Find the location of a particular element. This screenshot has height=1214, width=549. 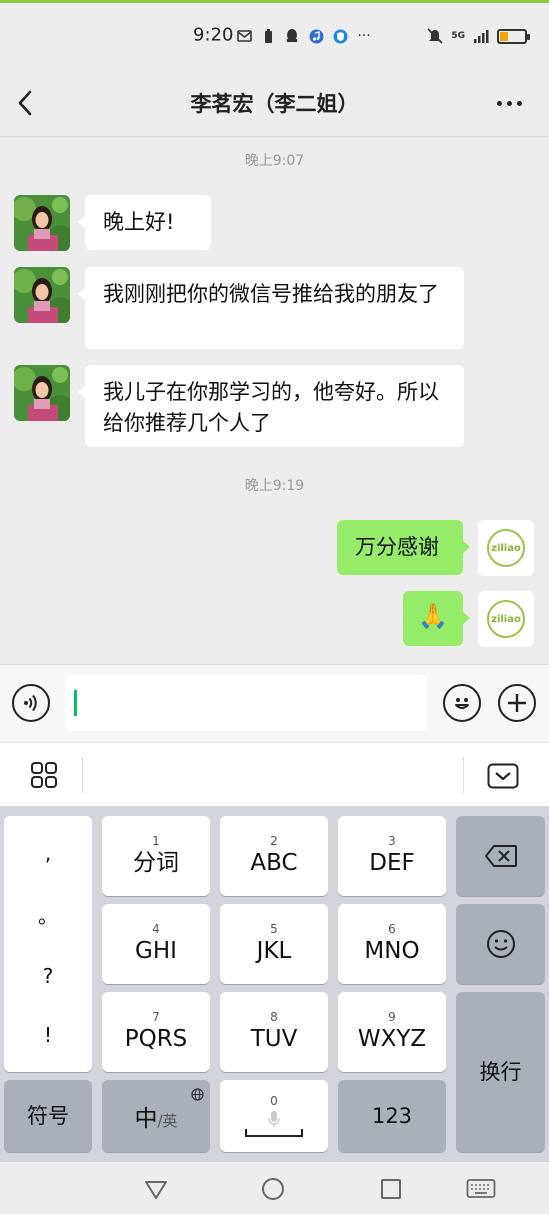

status-system-icons: 5G is located at coordinates (478, 36).